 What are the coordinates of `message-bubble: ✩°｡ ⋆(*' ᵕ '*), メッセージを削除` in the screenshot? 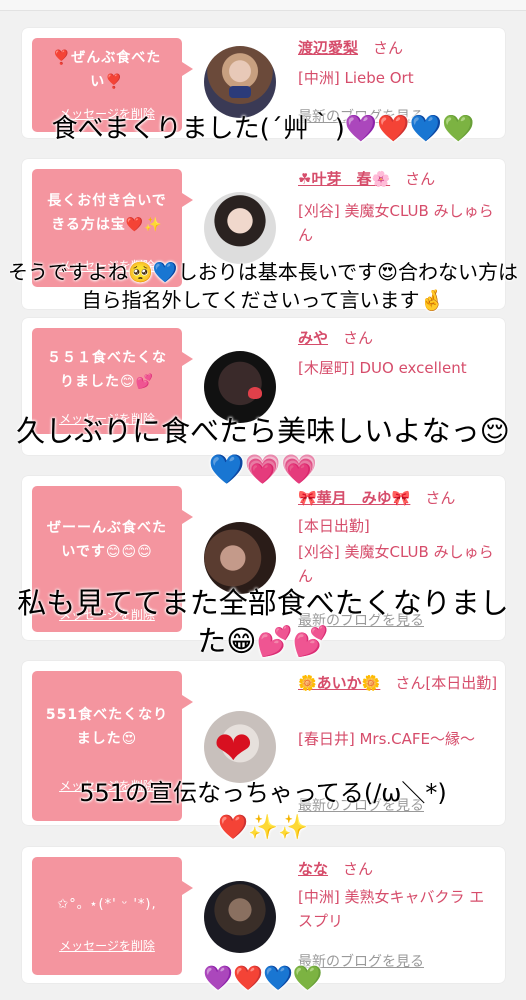 It's located at (112, 916).